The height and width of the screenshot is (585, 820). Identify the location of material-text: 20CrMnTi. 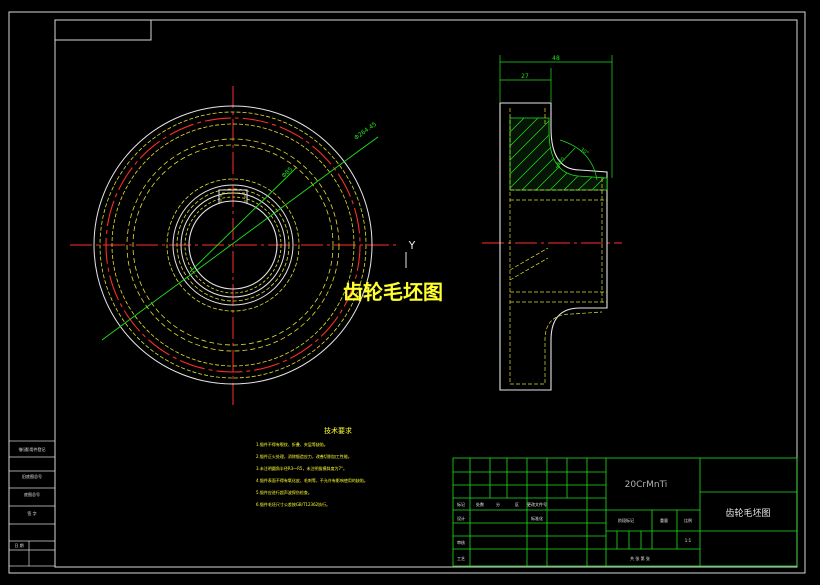
(646, 485).